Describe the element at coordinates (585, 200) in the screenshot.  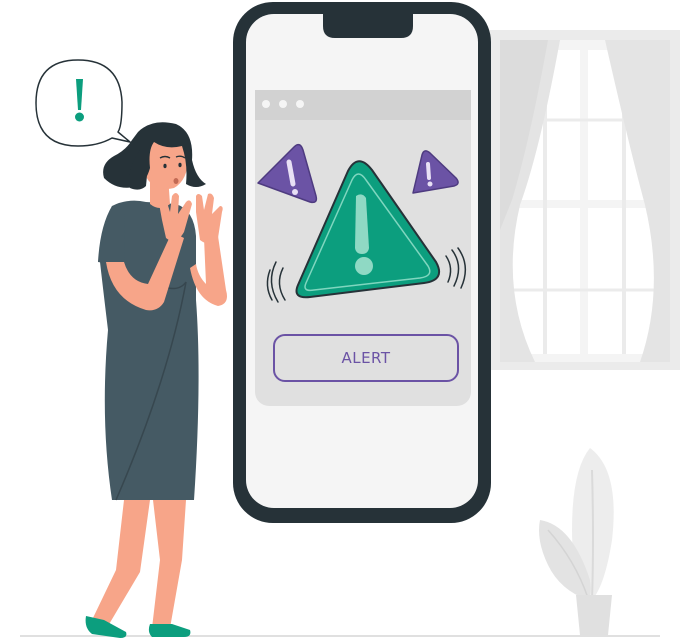
I see `window-background` at that location.